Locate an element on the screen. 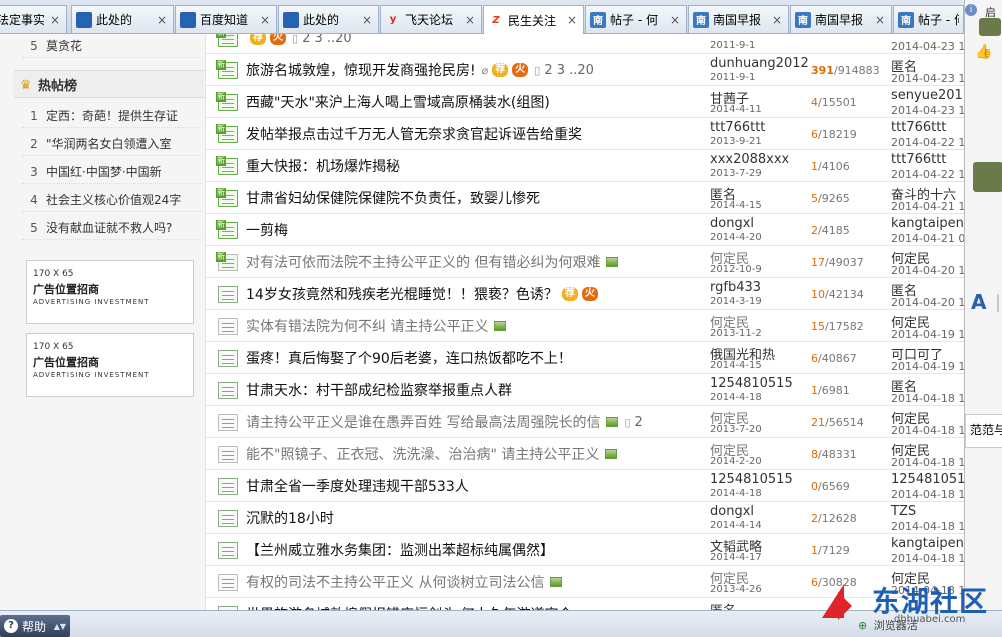  last-reply-user: ttt766ttt is located at coordinates (918, 159).